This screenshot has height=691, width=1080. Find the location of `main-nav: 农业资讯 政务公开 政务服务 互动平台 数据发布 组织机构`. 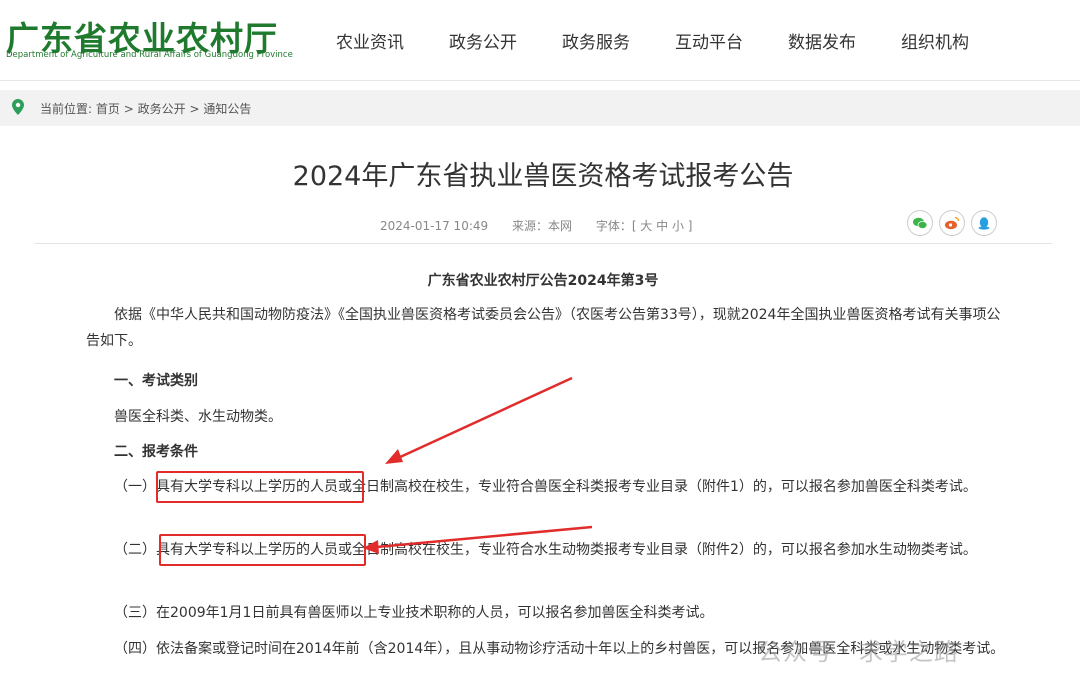

main-nav: 农业资讯 政务公开 政务服务 互动平台 数据发布 组织机构 is located at coordinates (675, 40).